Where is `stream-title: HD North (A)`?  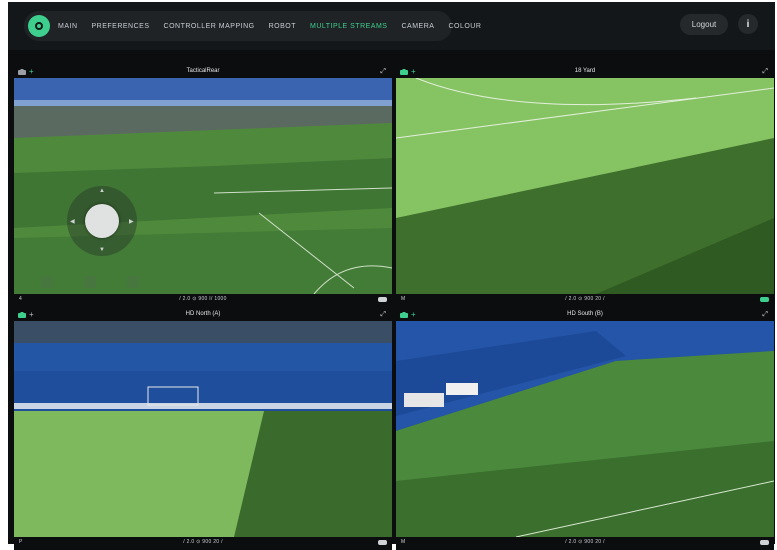 stream-title: HD North (A) is located at coordinates (203, 314).